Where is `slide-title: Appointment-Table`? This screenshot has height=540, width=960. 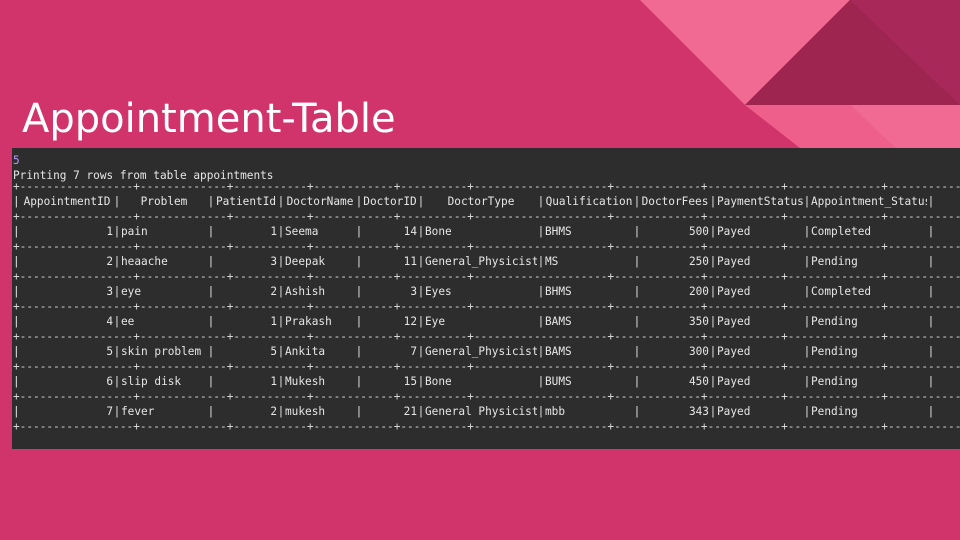 slide-title: Appointment-Table is located at coordinates (209, 119).